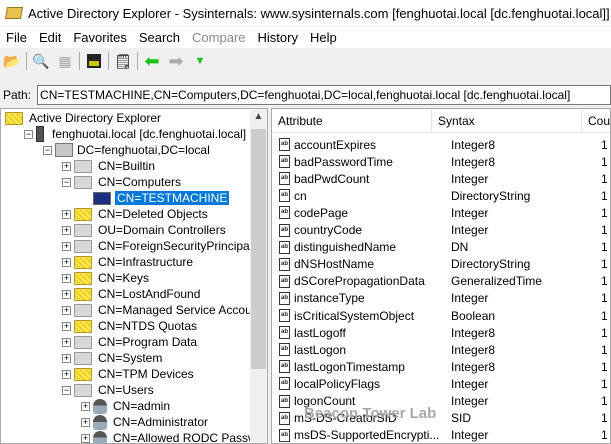 This screenshot has width=611, height=444. What do you see at coordinates (258, 116) in the screenshot?
I see `scroll-up-icon: ▲` at bounding box center [258, 116].